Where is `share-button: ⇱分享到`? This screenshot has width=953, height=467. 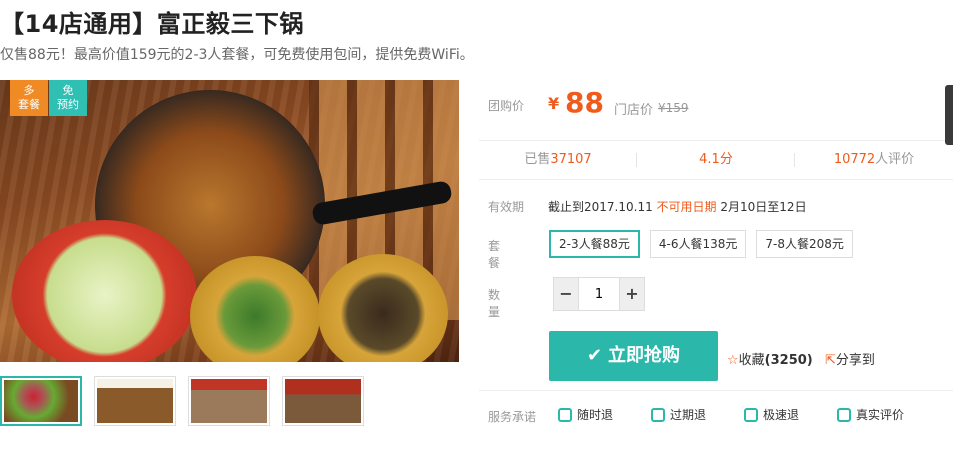 share-button: ⇱分享到 is located at coordinates (850, 358).